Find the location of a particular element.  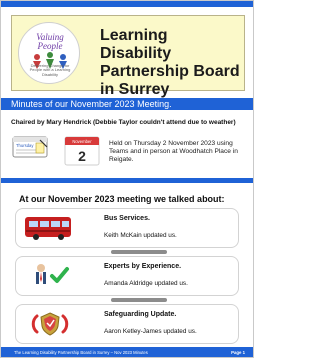

minutes-banner: Minutes of our November 2023 Meeting. is located at coordinates (127, 104).